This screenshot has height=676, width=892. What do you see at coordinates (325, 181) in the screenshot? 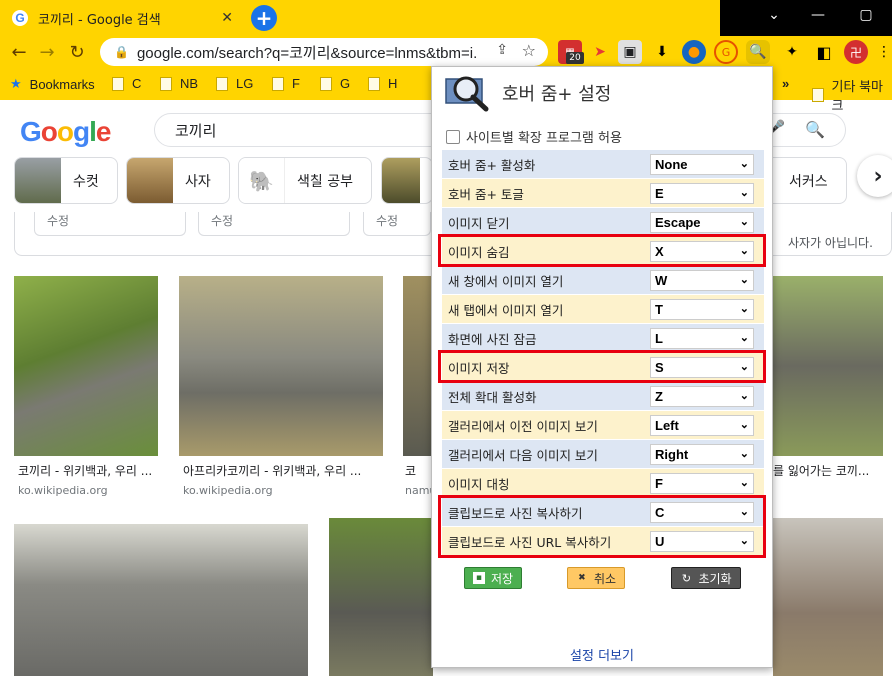
I see `chip-label: 색칠 공부` at bounding box center [325, 181].